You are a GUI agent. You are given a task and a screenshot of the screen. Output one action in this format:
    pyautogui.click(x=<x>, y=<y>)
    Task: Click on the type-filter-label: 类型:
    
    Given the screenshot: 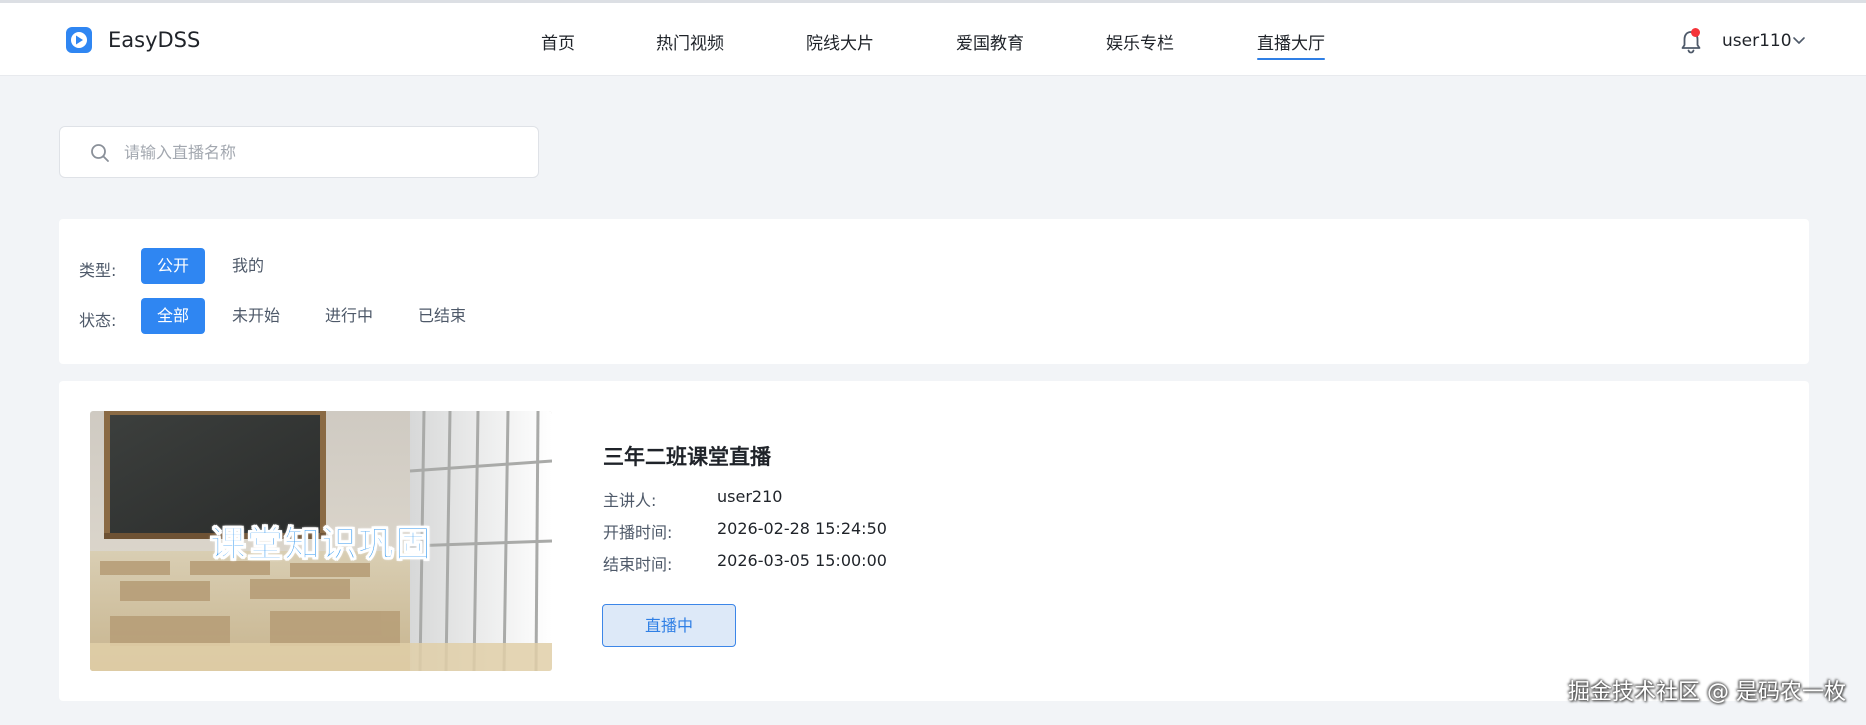 What is the action you would take?
    pyautogui.click(x=98, y=270)
    